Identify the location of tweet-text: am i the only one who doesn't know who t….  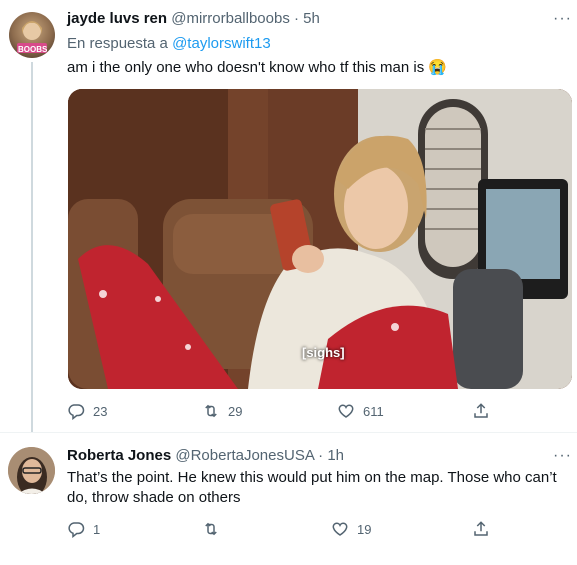
(257, 67).